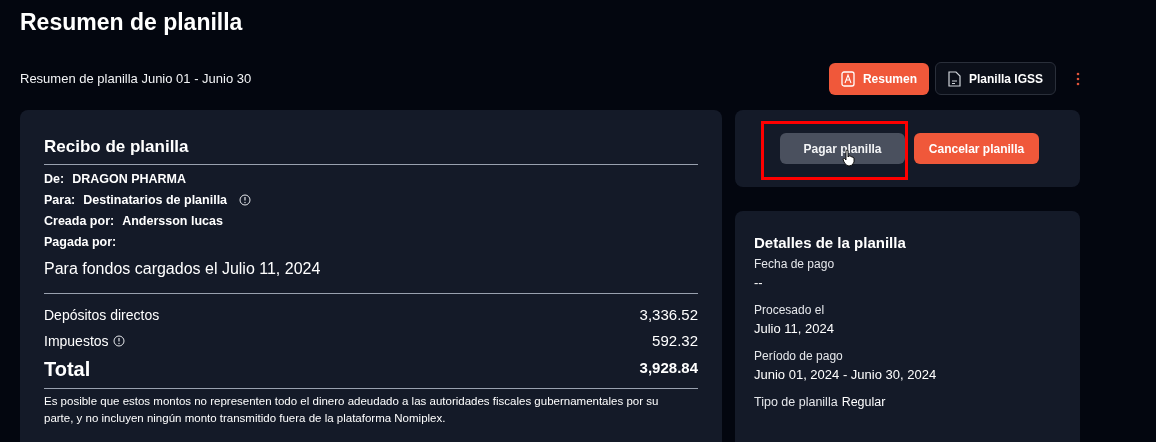 The width and height of the screenshot is (1156, 442). What do you see at coordinates (668, 314) in the screenshot?
I see `line-amount: 3,336.52` at bounding box center [668, 314].